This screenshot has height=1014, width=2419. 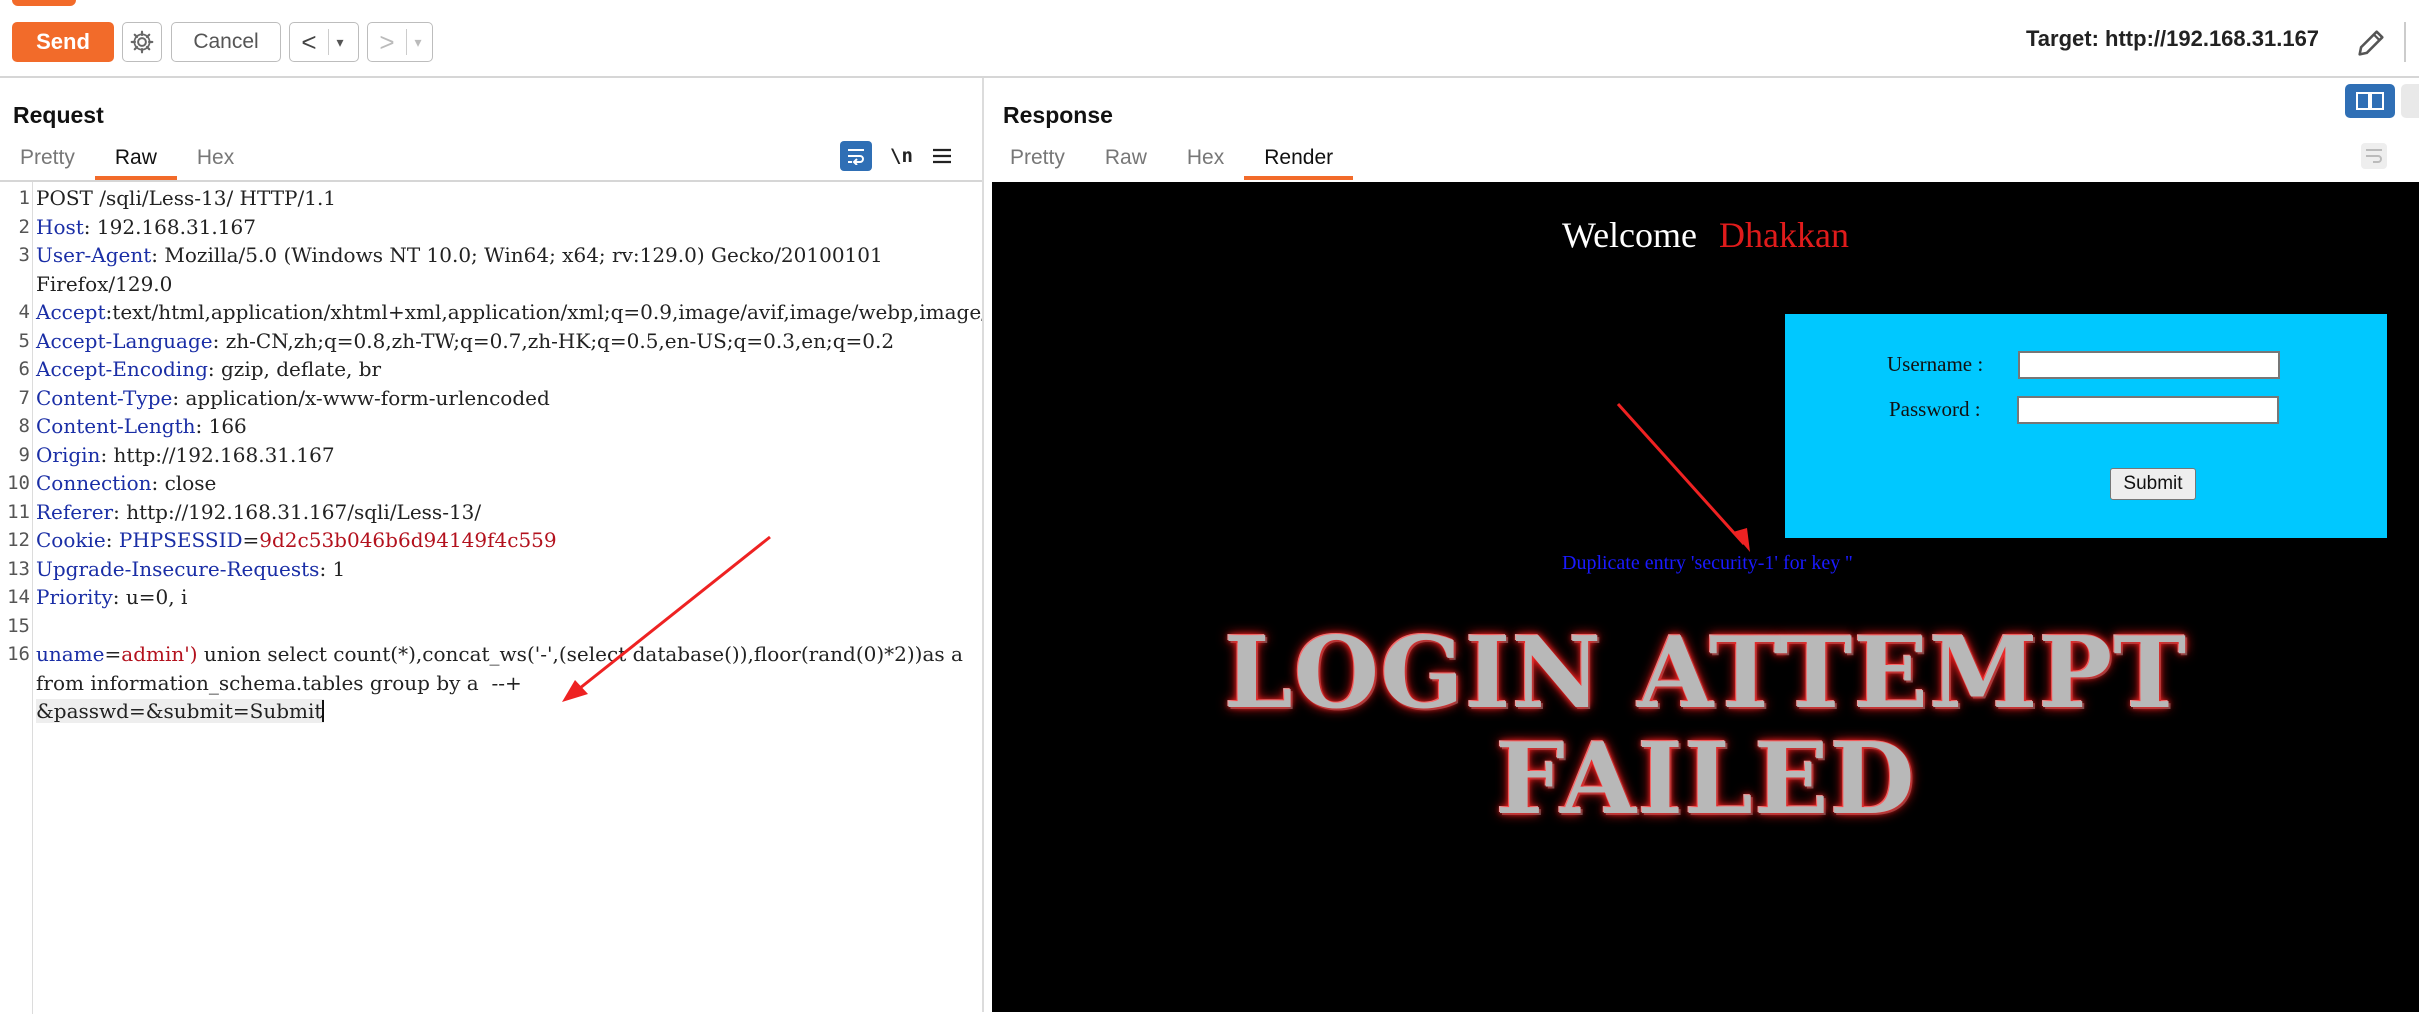 I want to click on pencil-icon, so click(x=2371, y=43).